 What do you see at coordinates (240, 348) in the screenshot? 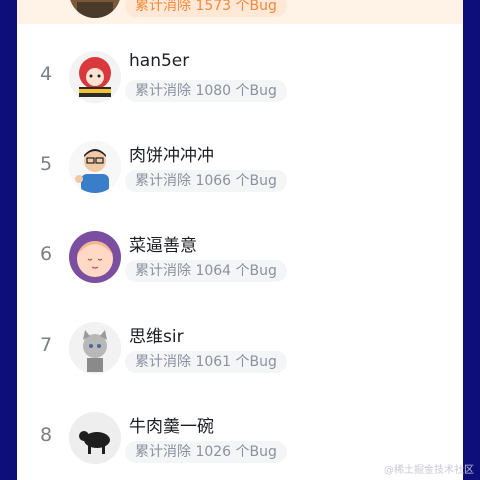
I see `leaderboard-row: 7 思维sir 累计消除 1061 个Bug` at bounding box center [240, 348].